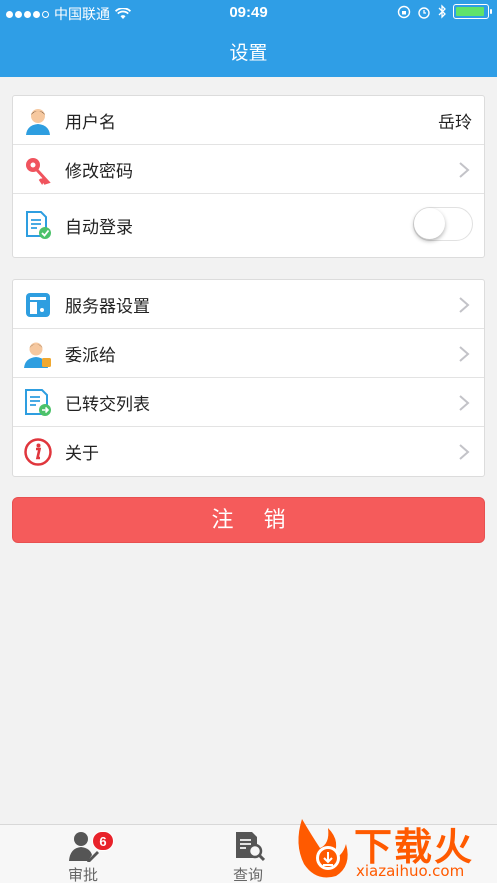  Describe the element at coordinates (248, 169) in the screenshot. I see `change-password-row: 修改密码` at that location.